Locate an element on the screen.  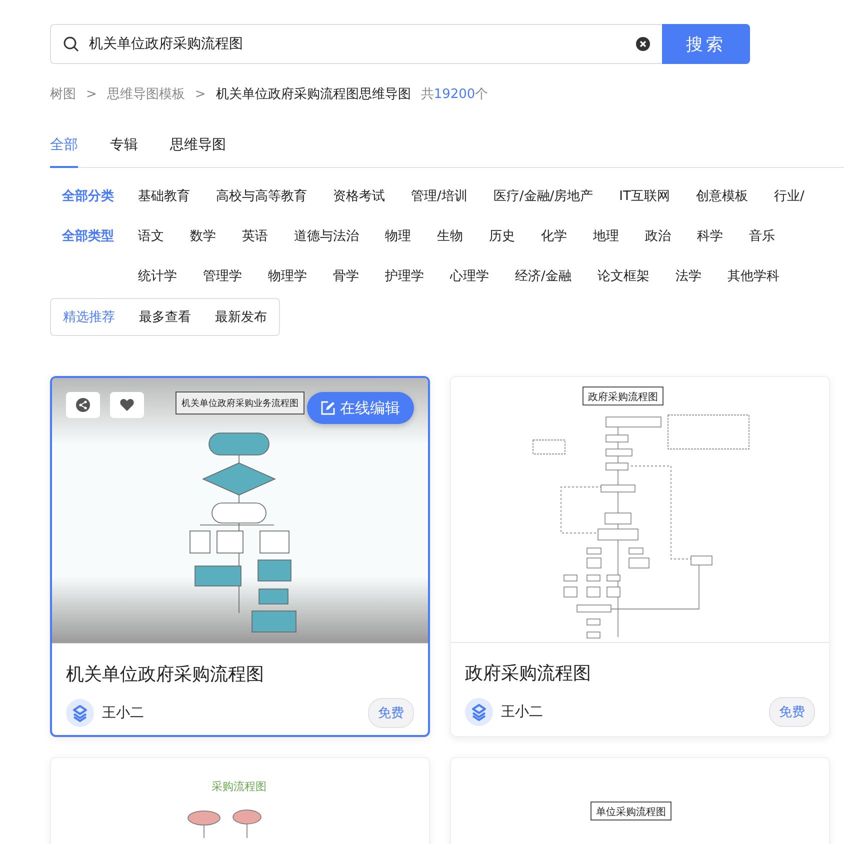
search-input: 机关单位政府采购流程图 is located at coordinates (357, 44).